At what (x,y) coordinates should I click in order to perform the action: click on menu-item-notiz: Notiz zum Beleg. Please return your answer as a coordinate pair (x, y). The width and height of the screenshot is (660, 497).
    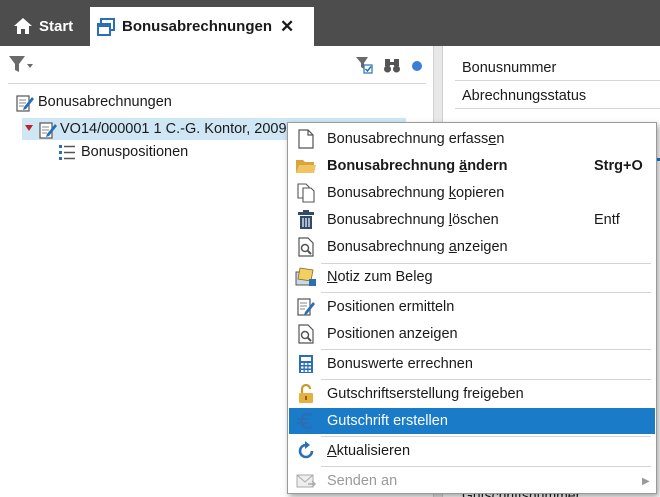
    Looking at the image, I should click on (472, 277).